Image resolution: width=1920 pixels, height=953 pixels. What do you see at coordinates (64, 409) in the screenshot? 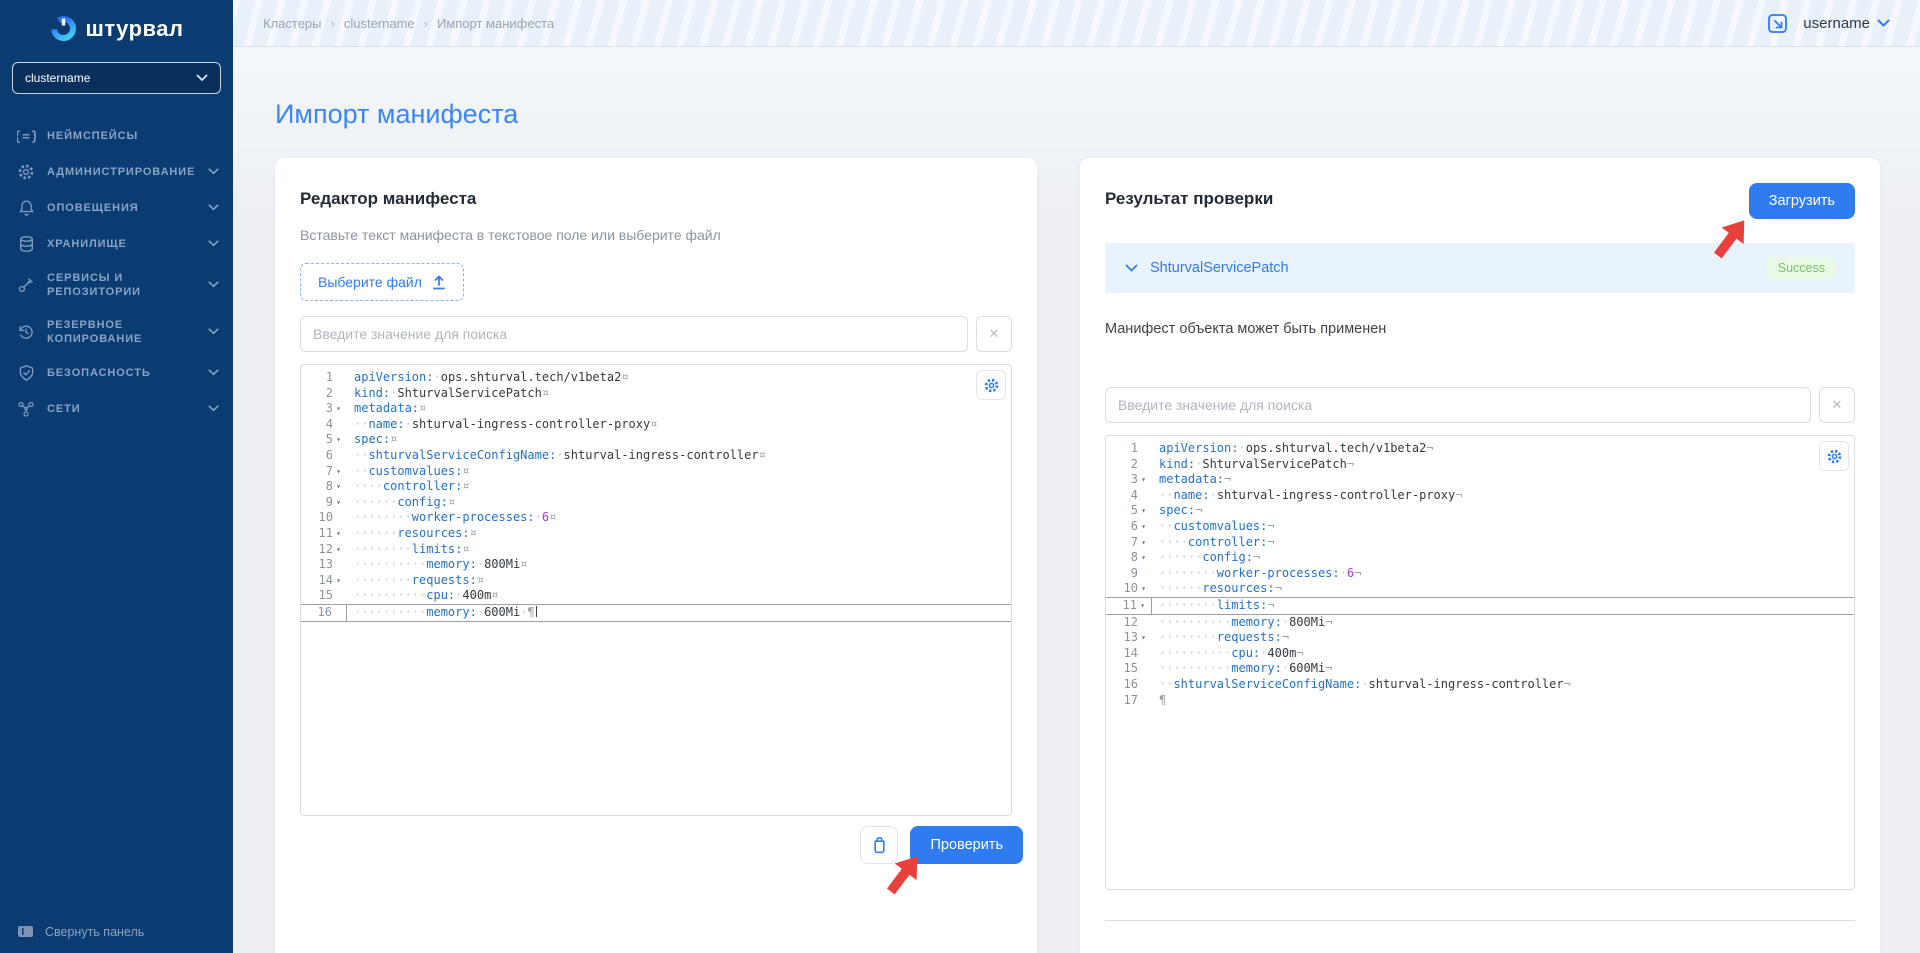
I see `sidebar-item-label: СЕТИ` at bounding box center [64, 409].